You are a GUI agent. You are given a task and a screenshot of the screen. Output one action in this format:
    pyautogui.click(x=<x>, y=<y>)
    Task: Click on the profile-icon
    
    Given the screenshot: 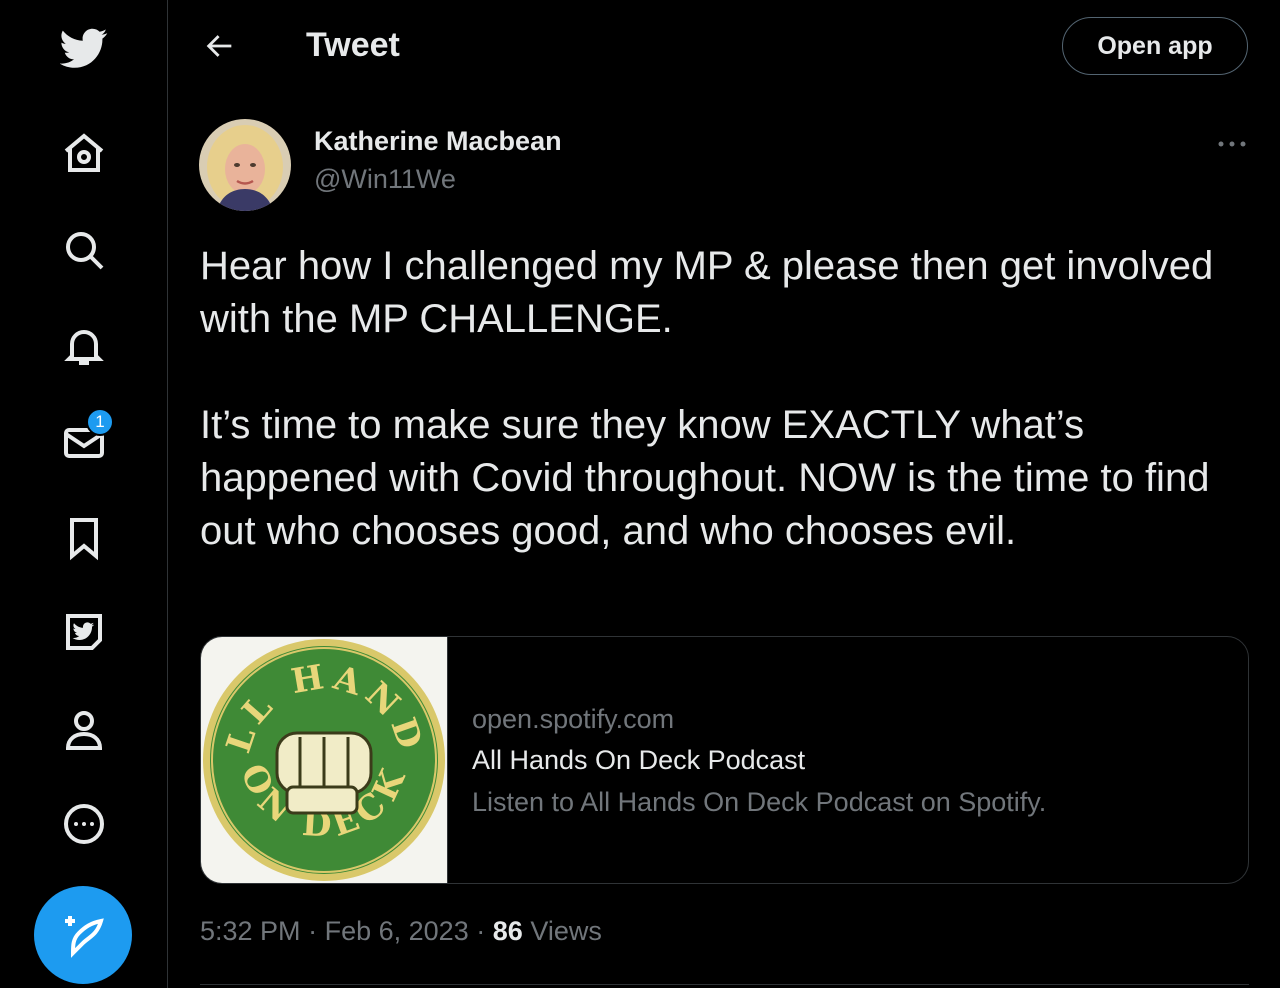 What is the action you would take?
    pyautogui.click(x=84, y=730)
    